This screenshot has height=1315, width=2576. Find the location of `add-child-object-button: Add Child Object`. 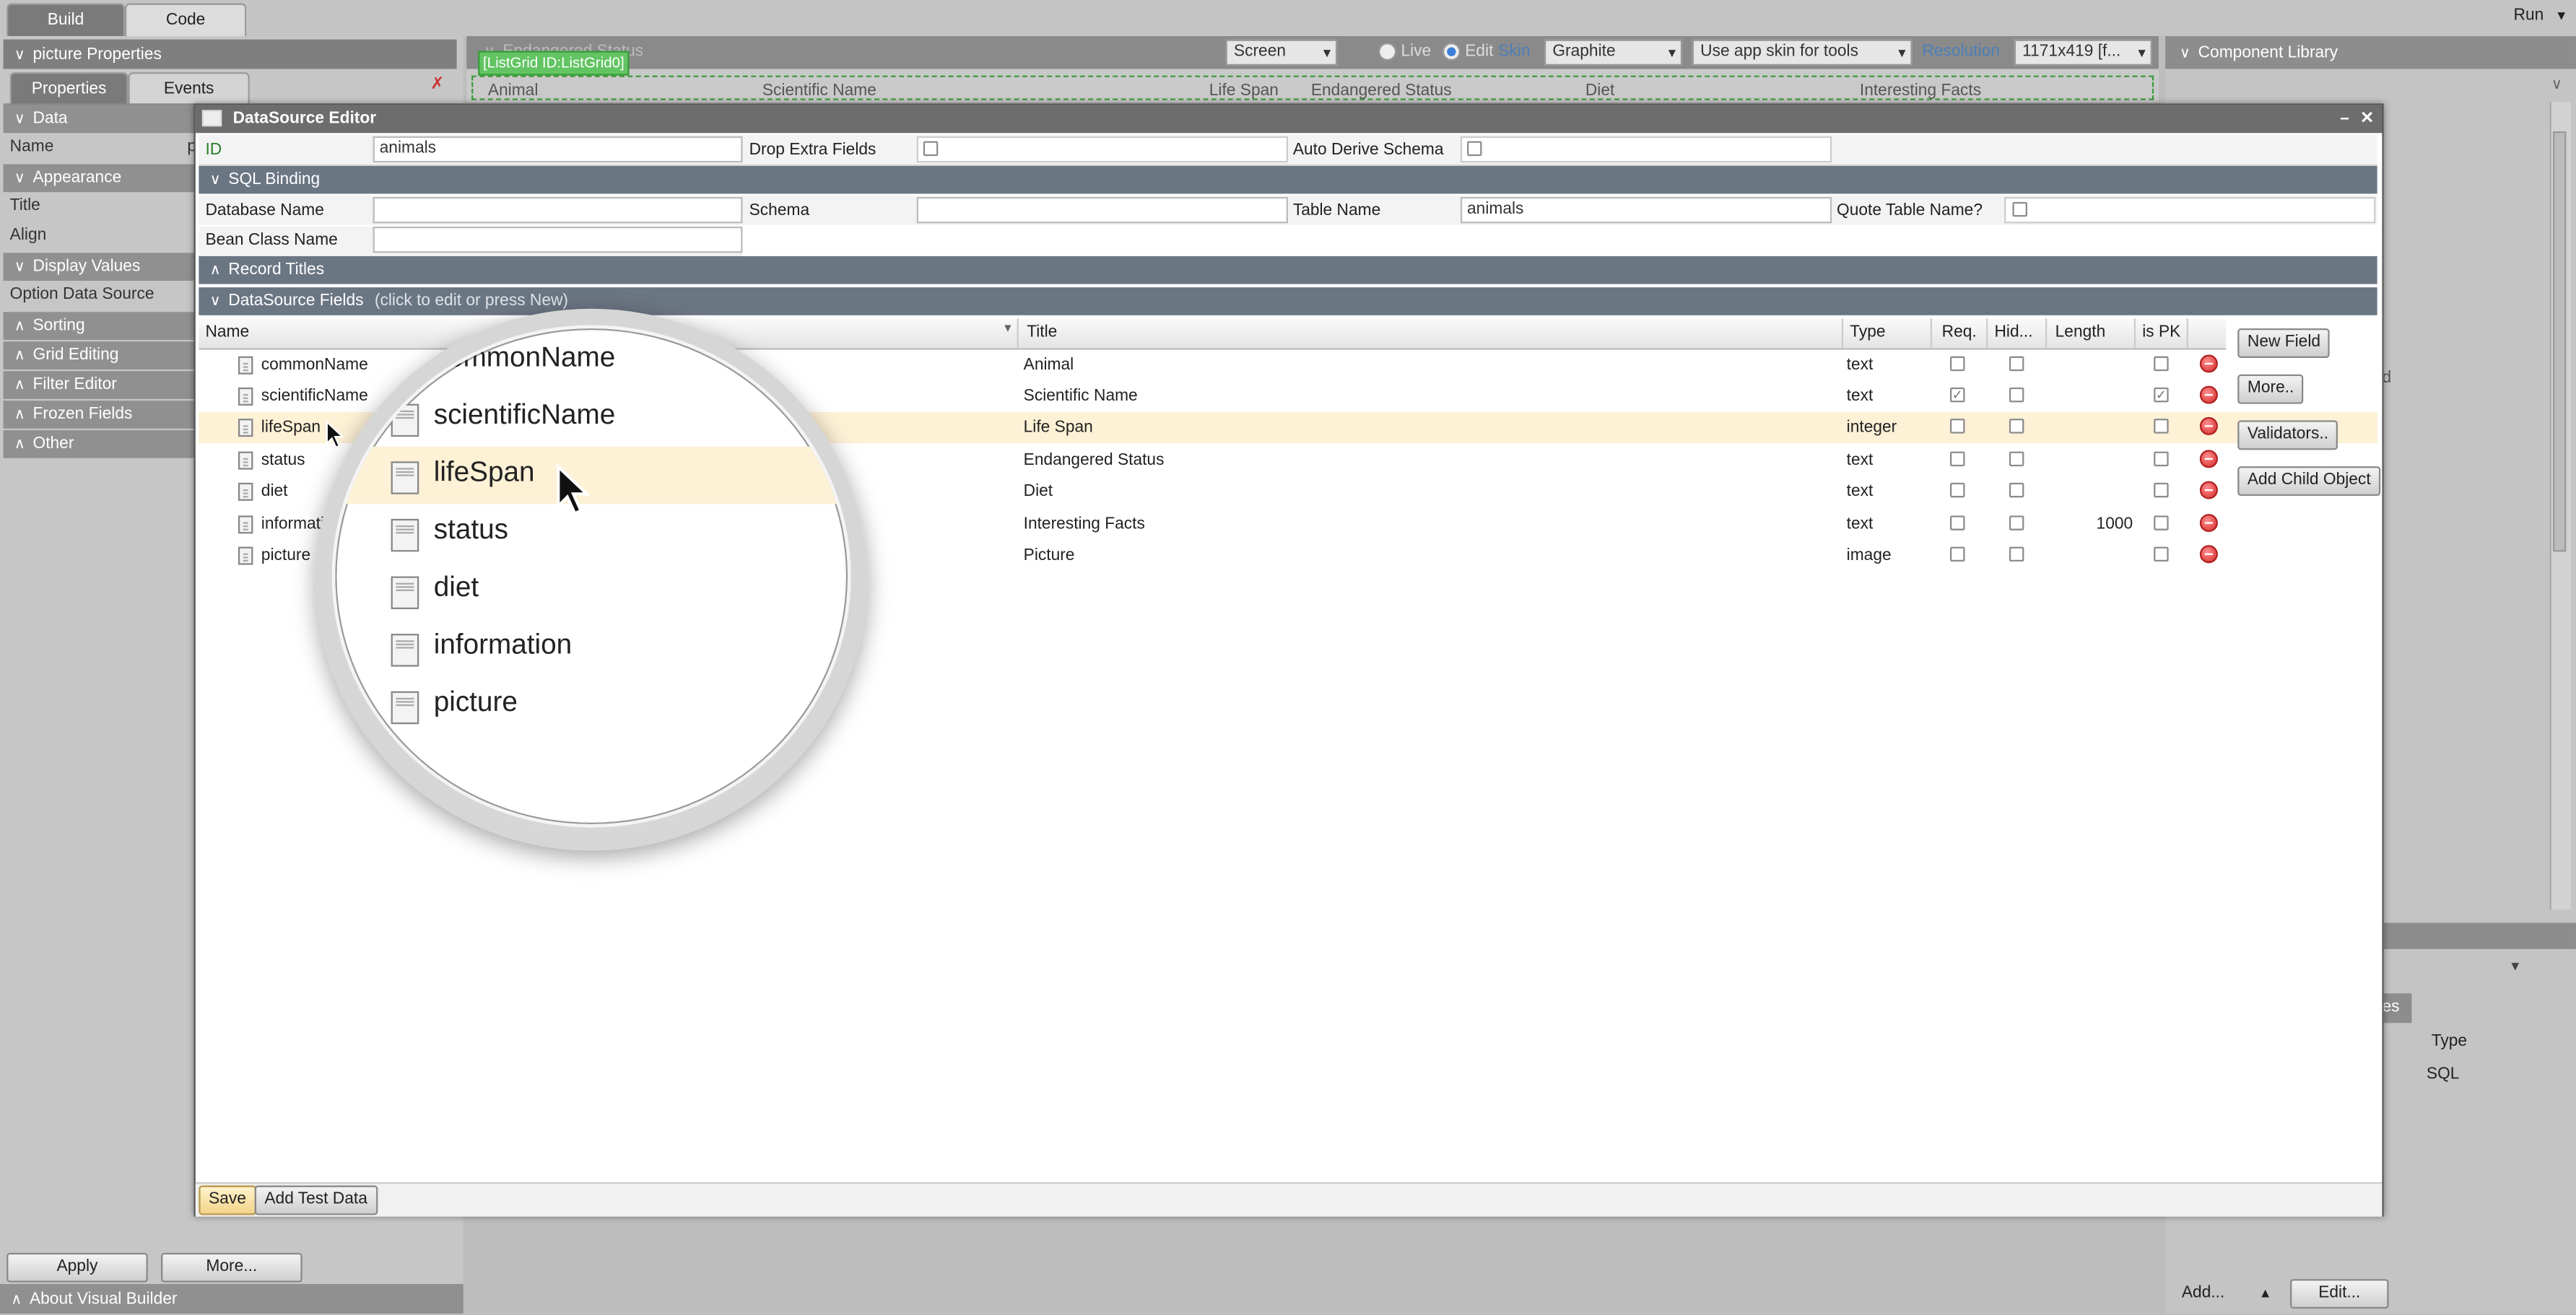

add-child-object-button: Add Child Object is located at coordinates (2309, 481).